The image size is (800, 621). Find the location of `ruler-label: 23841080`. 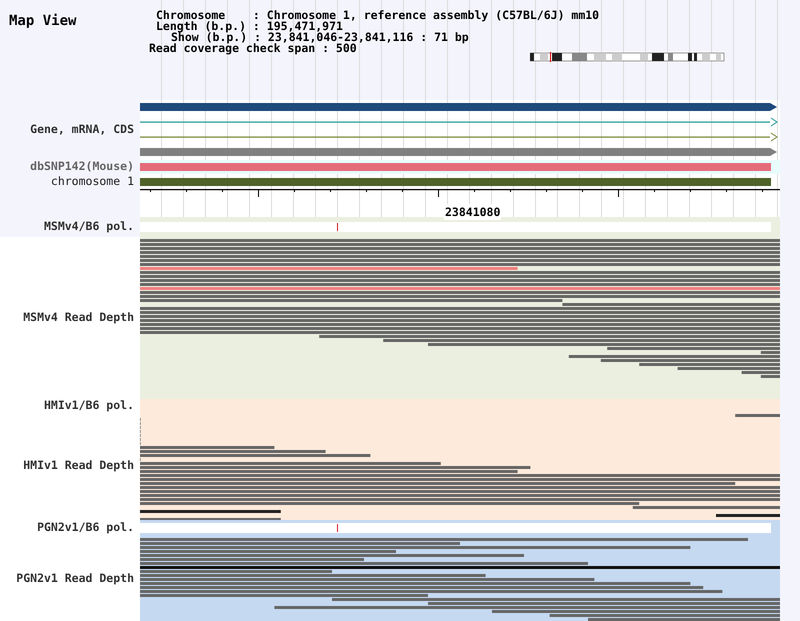

ruler-label: 23841080 is located at coordinates (473, 212).